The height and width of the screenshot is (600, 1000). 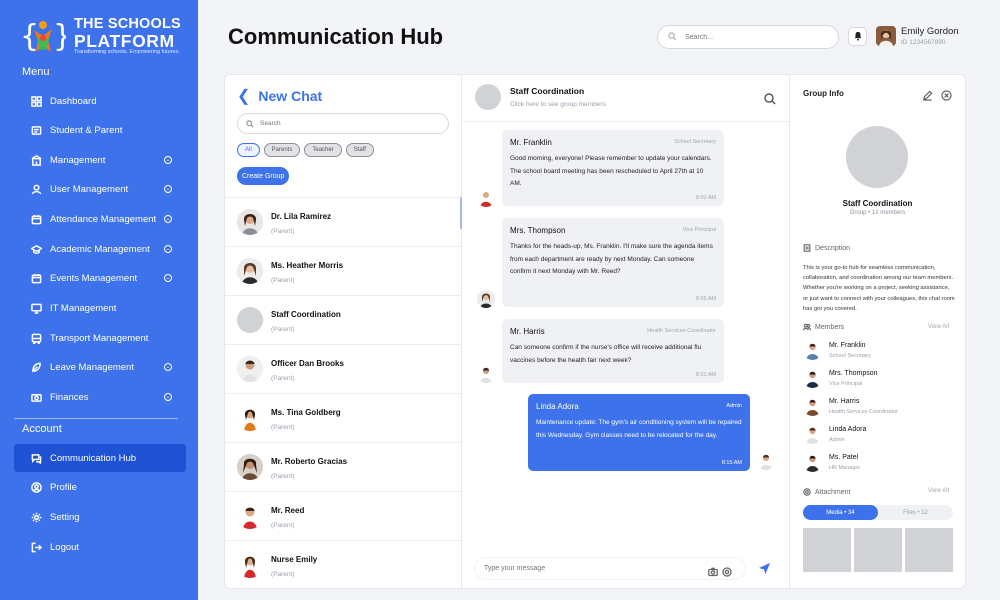 I want to click on message-sender-role: School Secretary, so click(x=695, y=142).